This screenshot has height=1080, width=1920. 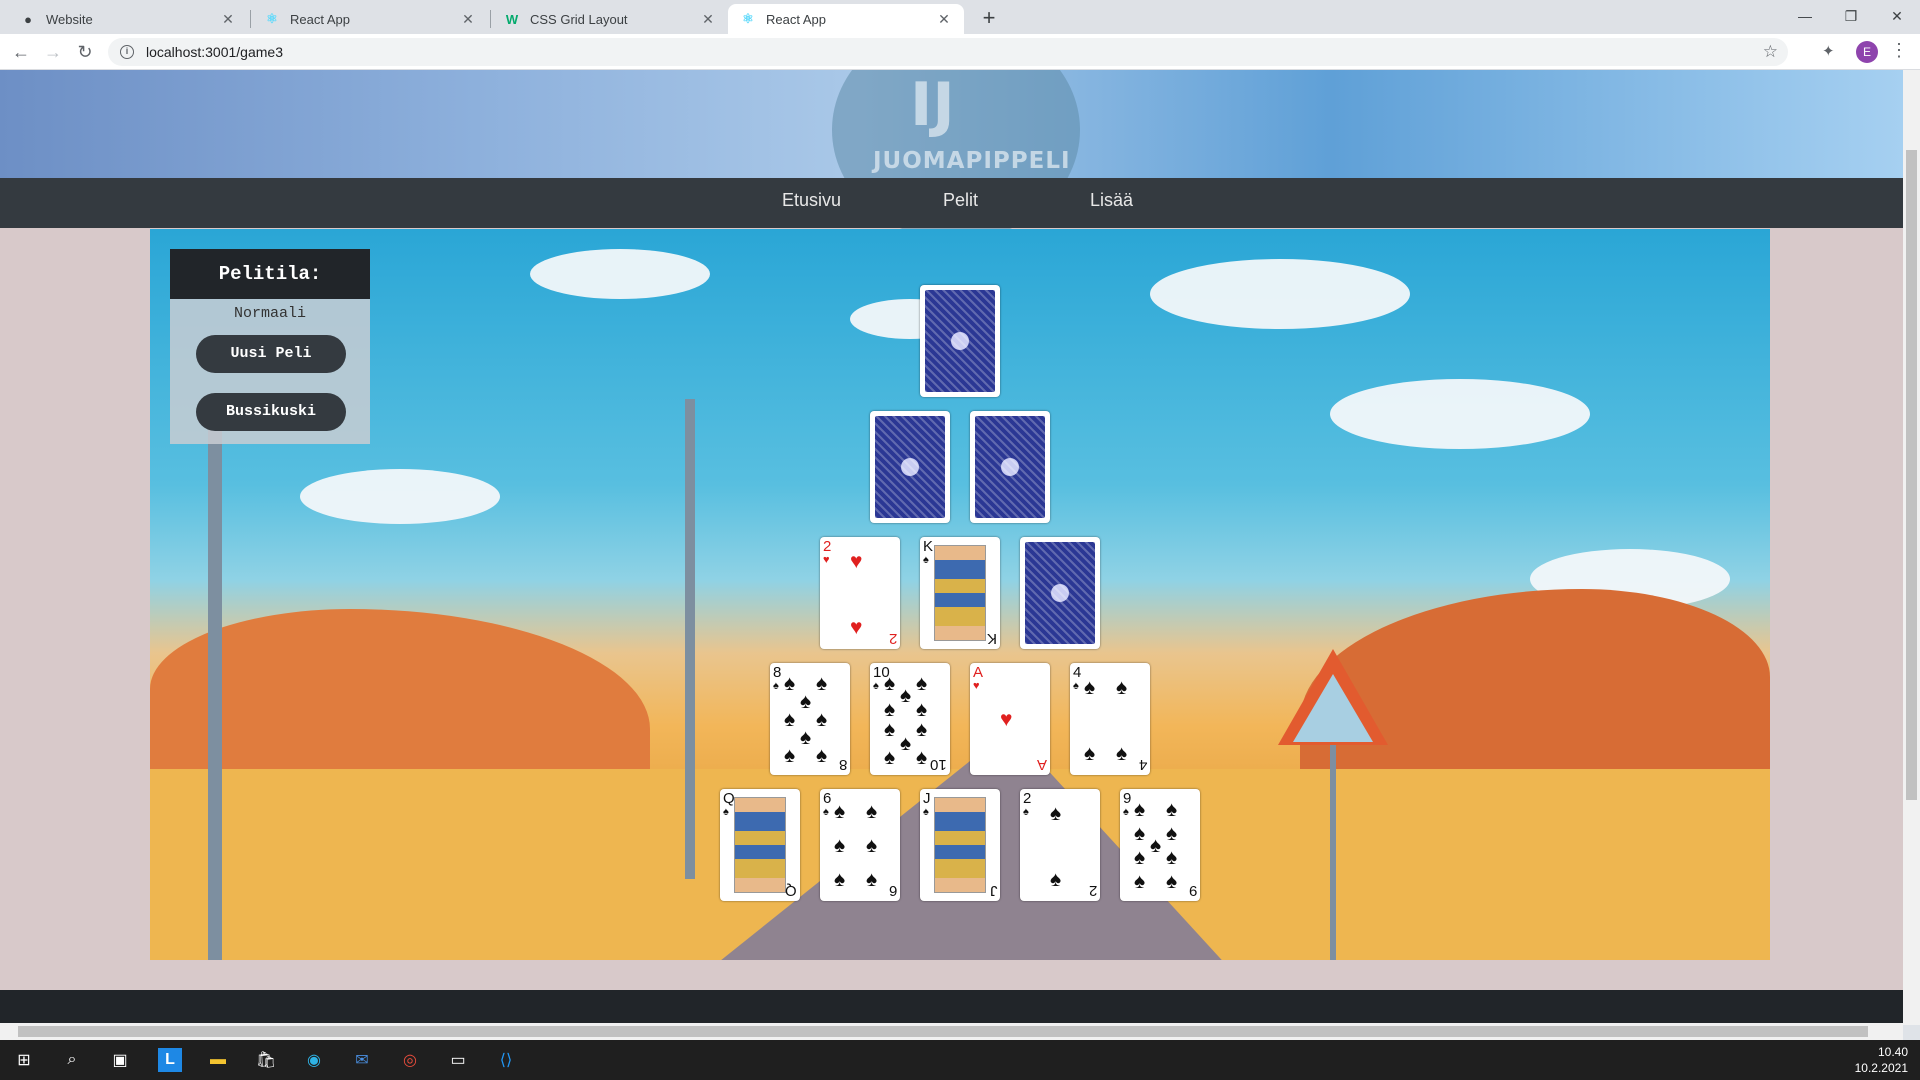 What do you see at coordinates (170, 1060) in the screenshot?
I see `app-l-icon: L` at bounding box center [170, 1060].